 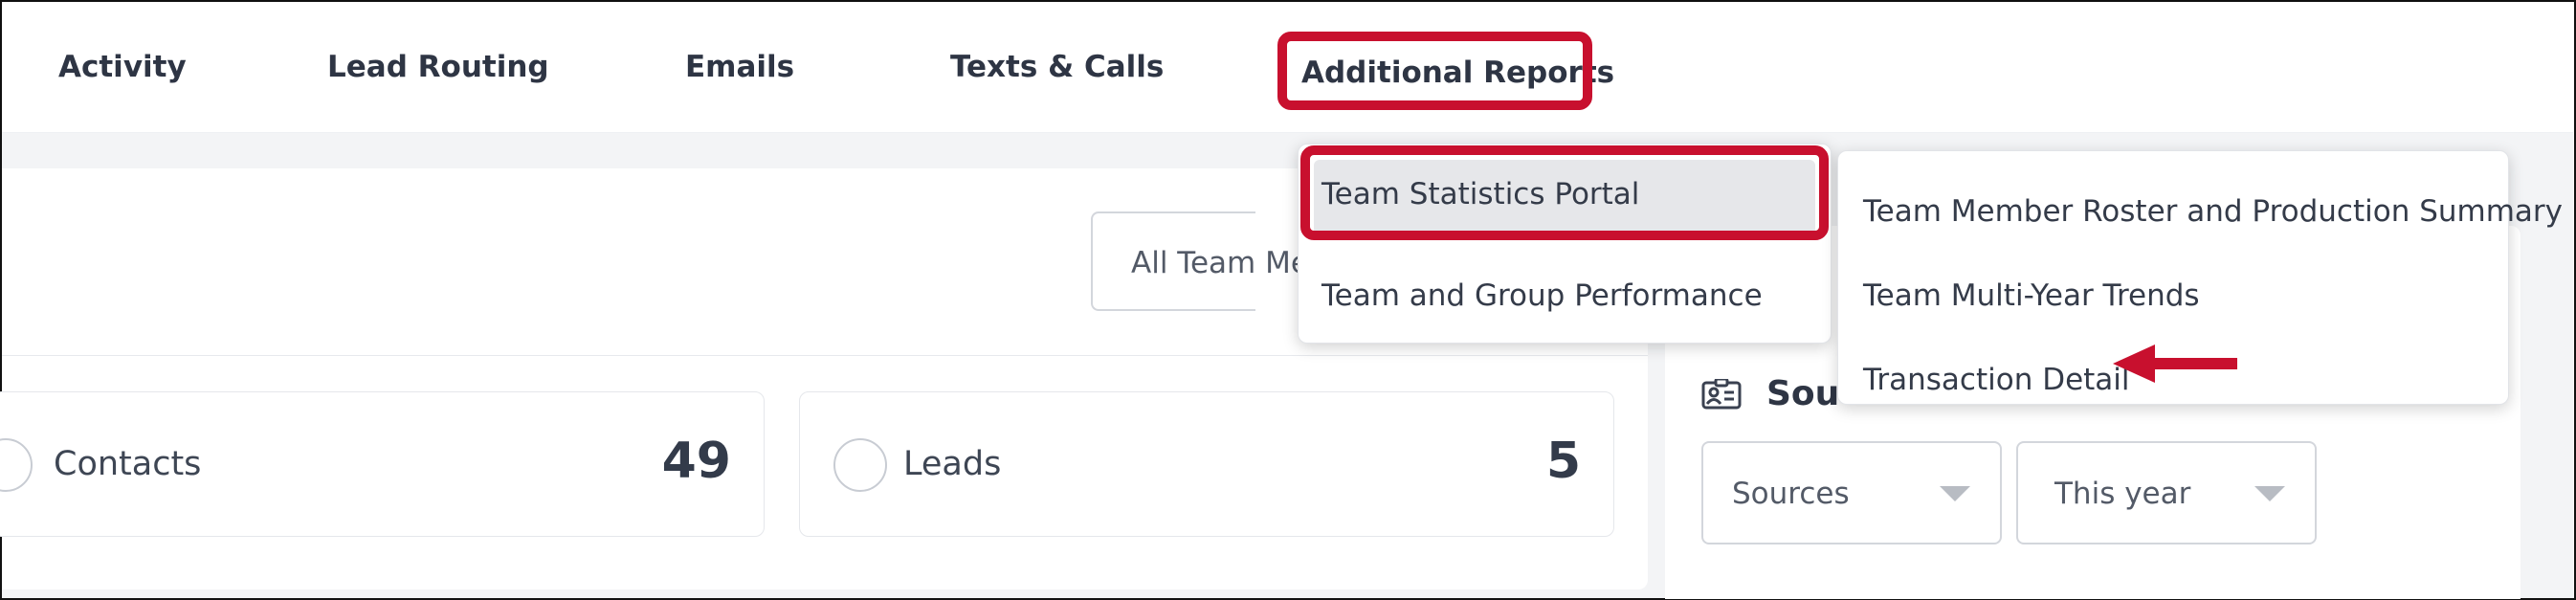 I want to click on contacts-count: 49, so click(x=696, y=461).